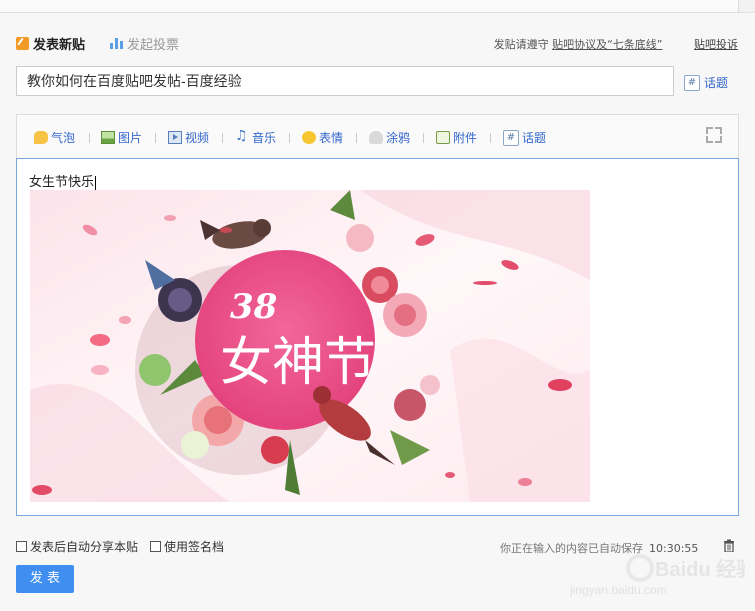 The width and height of the screenshot is (755, 611). Describe the element at coordinates (63, 138) in the screenshot. I see `toolbar-bubble-label: 气泡` at that location.